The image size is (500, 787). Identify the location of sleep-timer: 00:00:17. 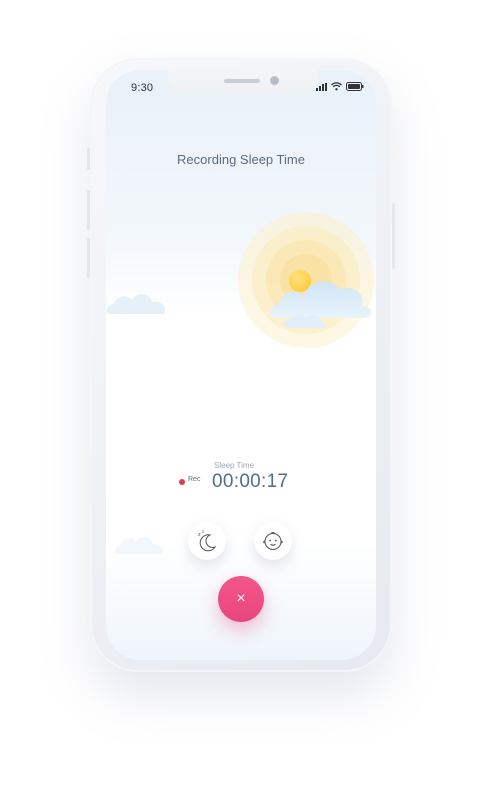
(250, 481).